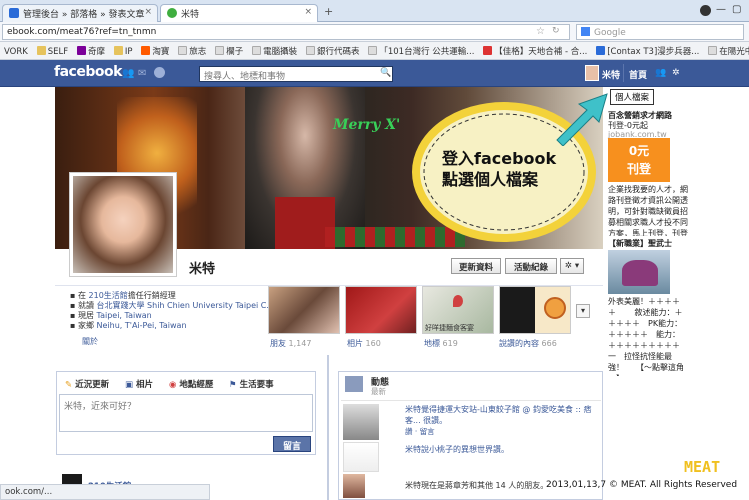 This screenshot has width=749, height=500. I want to click on place-caption: 好咩捷麵食客宴, so click(449, 328).